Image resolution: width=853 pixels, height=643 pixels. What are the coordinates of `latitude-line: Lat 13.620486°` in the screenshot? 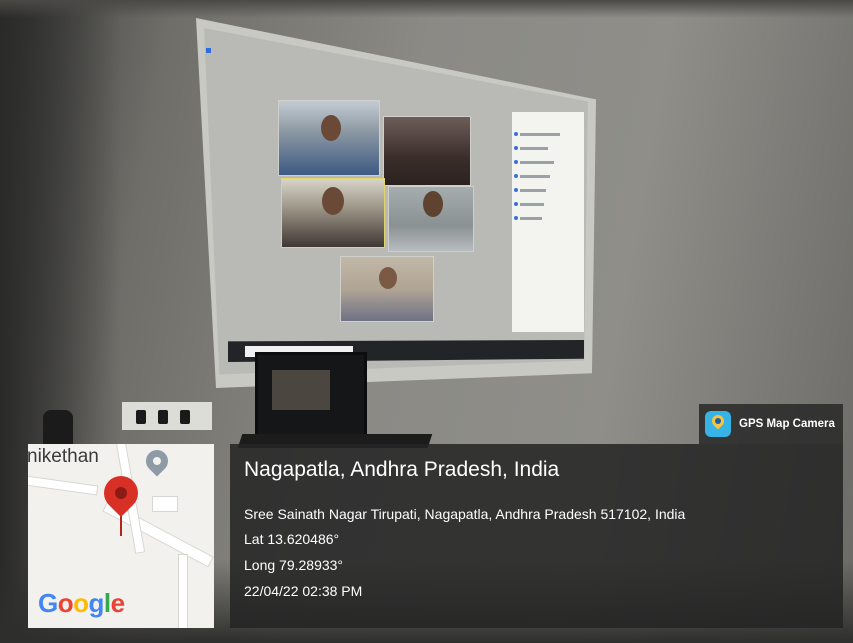 It's located at (292, 539).